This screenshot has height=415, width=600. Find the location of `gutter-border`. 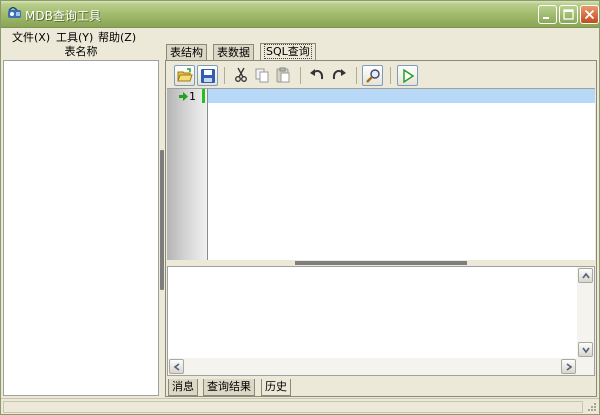

gutter-border is located at coordinates (207, 175).